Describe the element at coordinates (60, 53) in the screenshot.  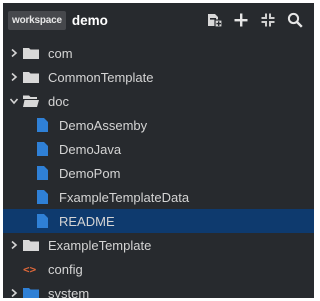
I see `tree-item-label: com` at that location.